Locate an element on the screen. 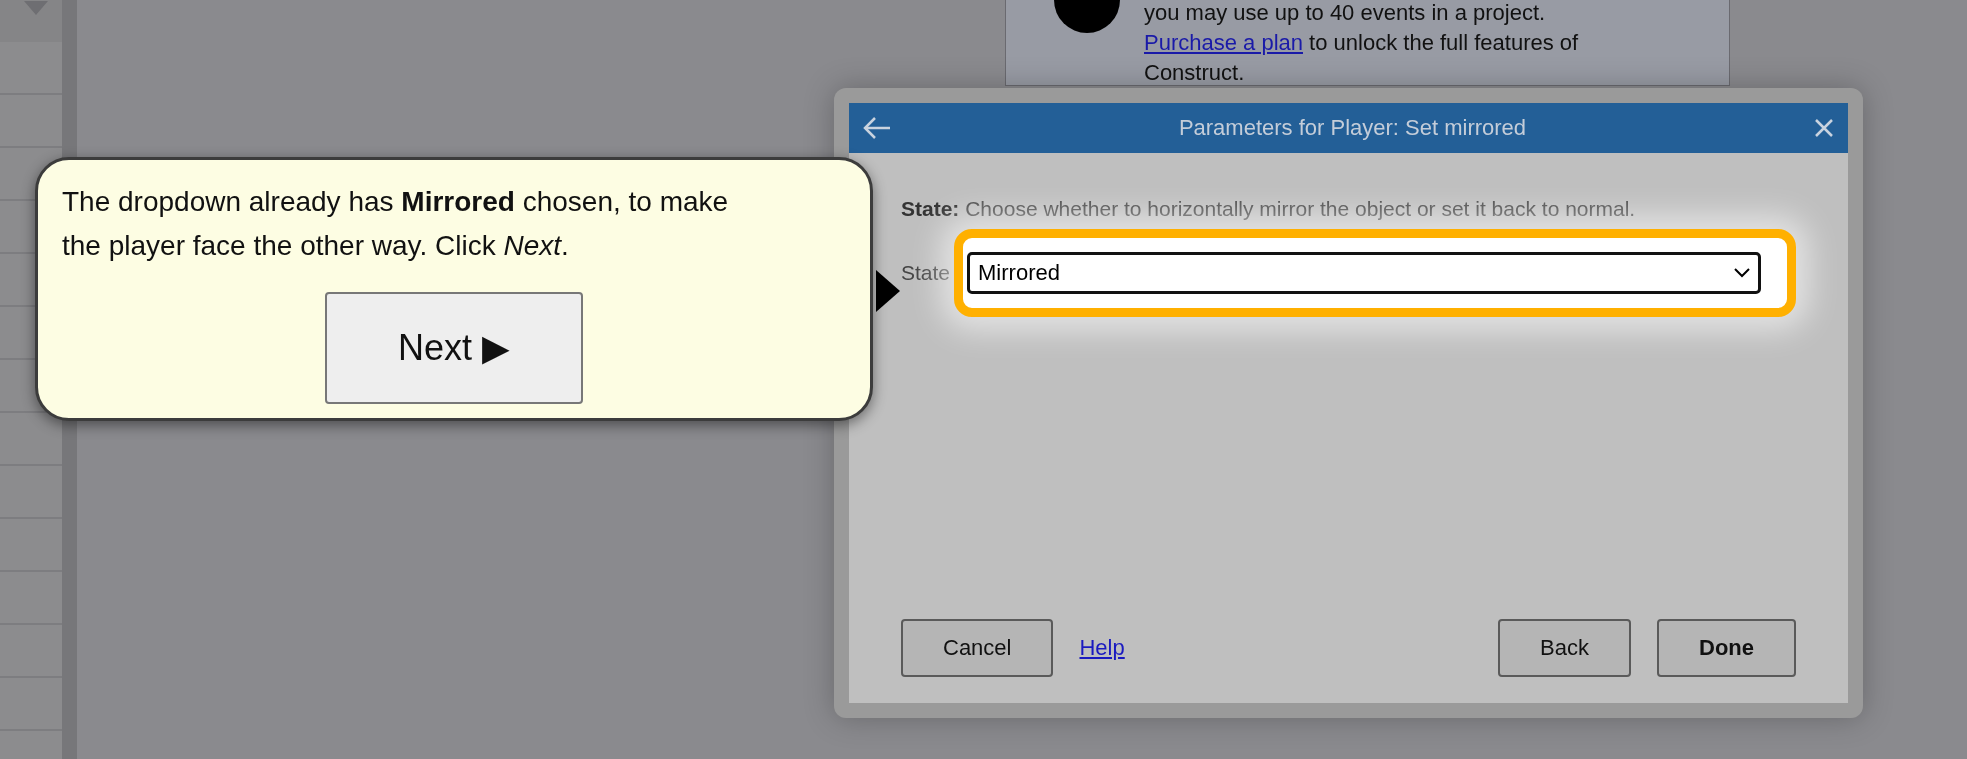 This screenshot has width=1967, height=759. parameter-description: State: Choose whether to horizontally mirror the object or set it back to normal. is located at coordinates (1269, 209).